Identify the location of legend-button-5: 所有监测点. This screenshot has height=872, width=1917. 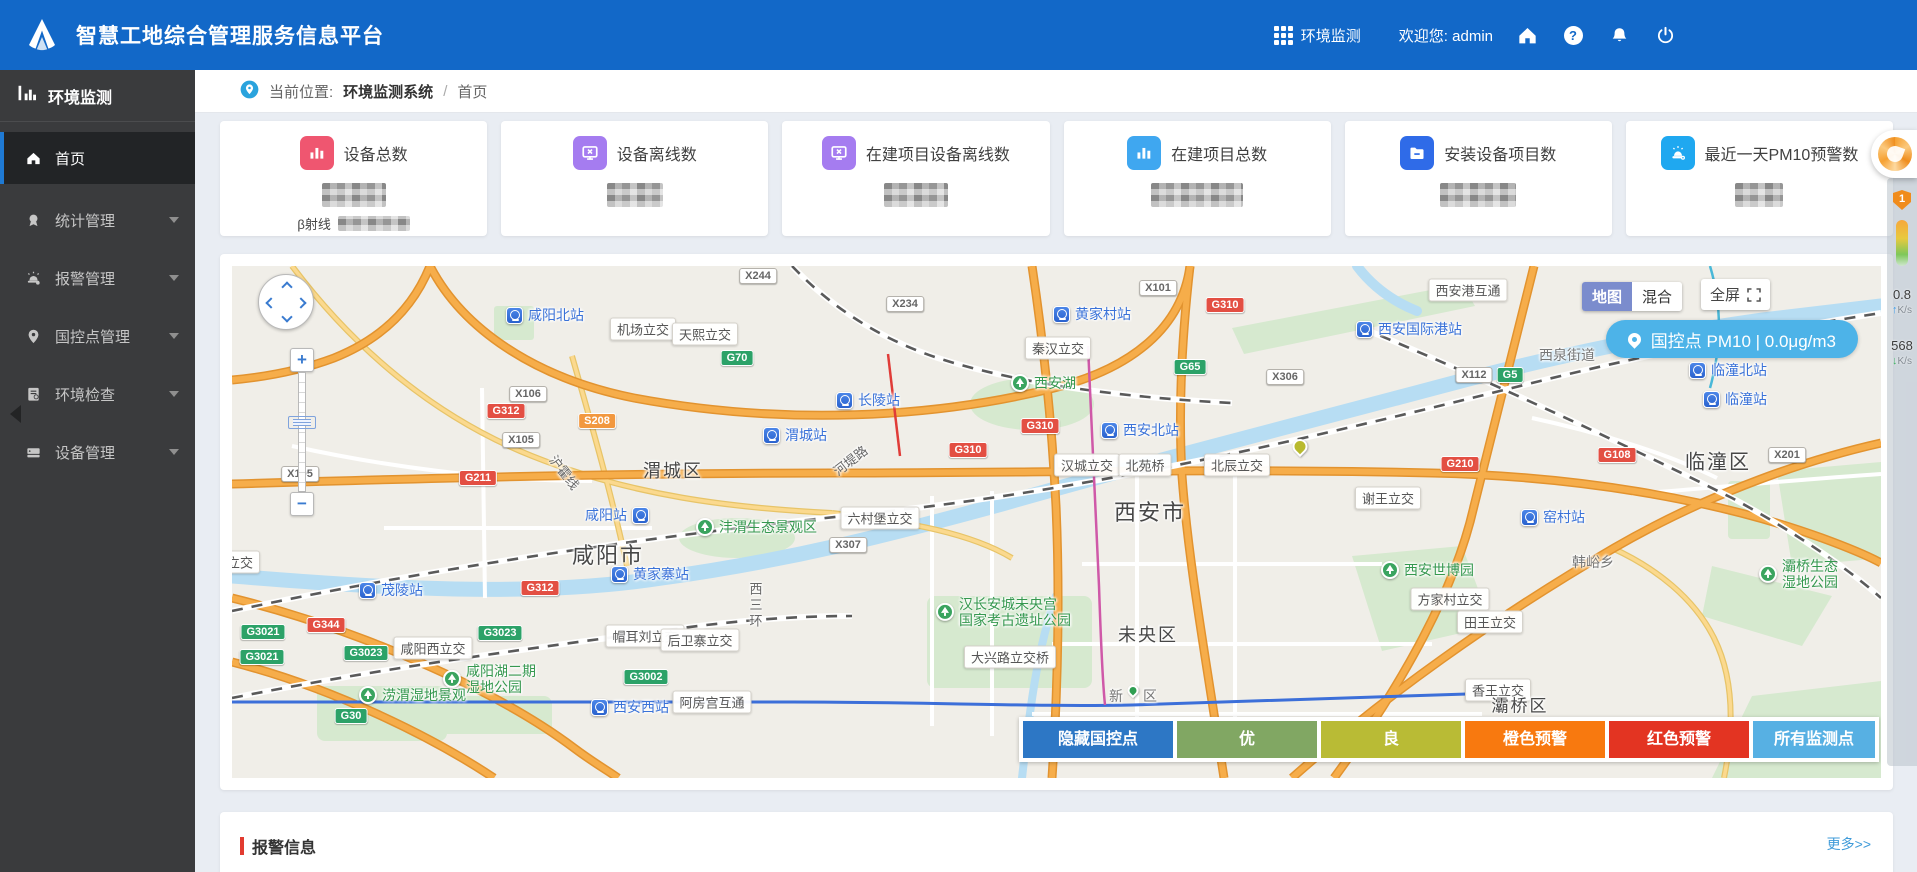
(1814, 739).